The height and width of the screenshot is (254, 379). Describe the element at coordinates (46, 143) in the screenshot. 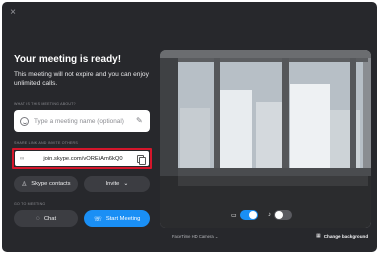

I see `share-link-label: SHARE LINK AND INVITE OTHERS` at that location.